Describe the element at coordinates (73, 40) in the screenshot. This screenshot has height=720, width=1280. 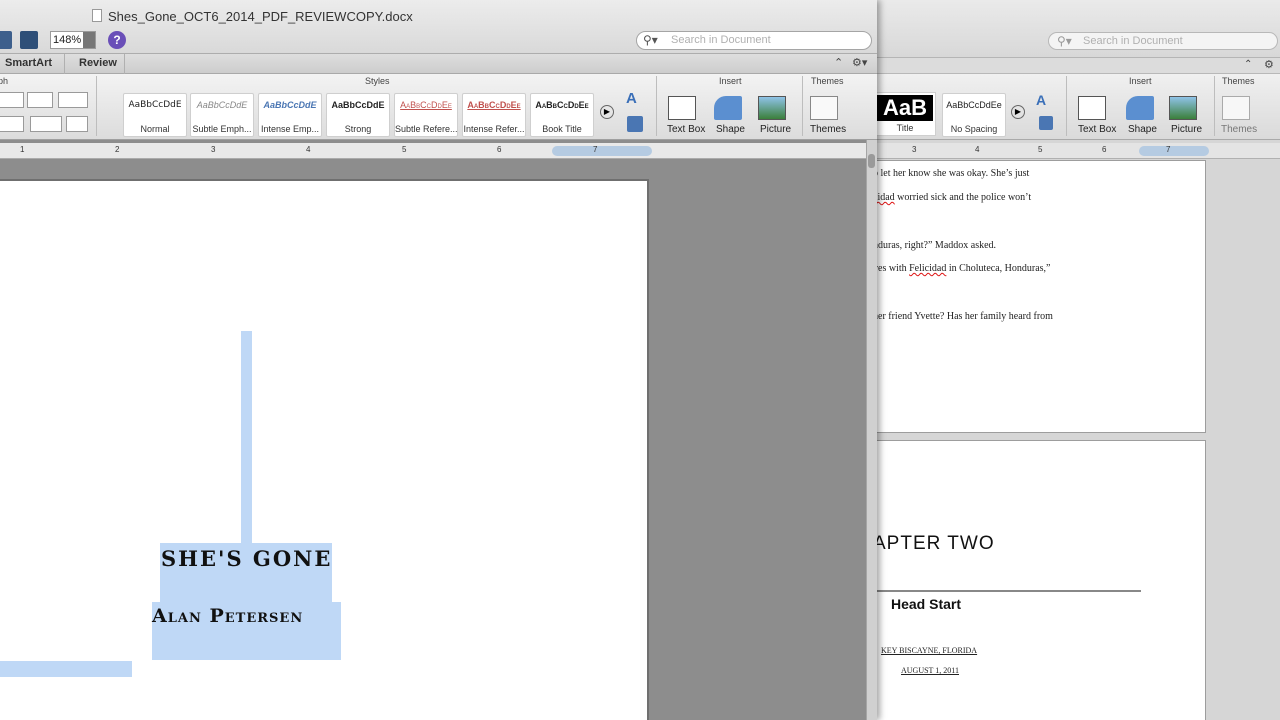
I see `zoom-select: 148%` at that location.